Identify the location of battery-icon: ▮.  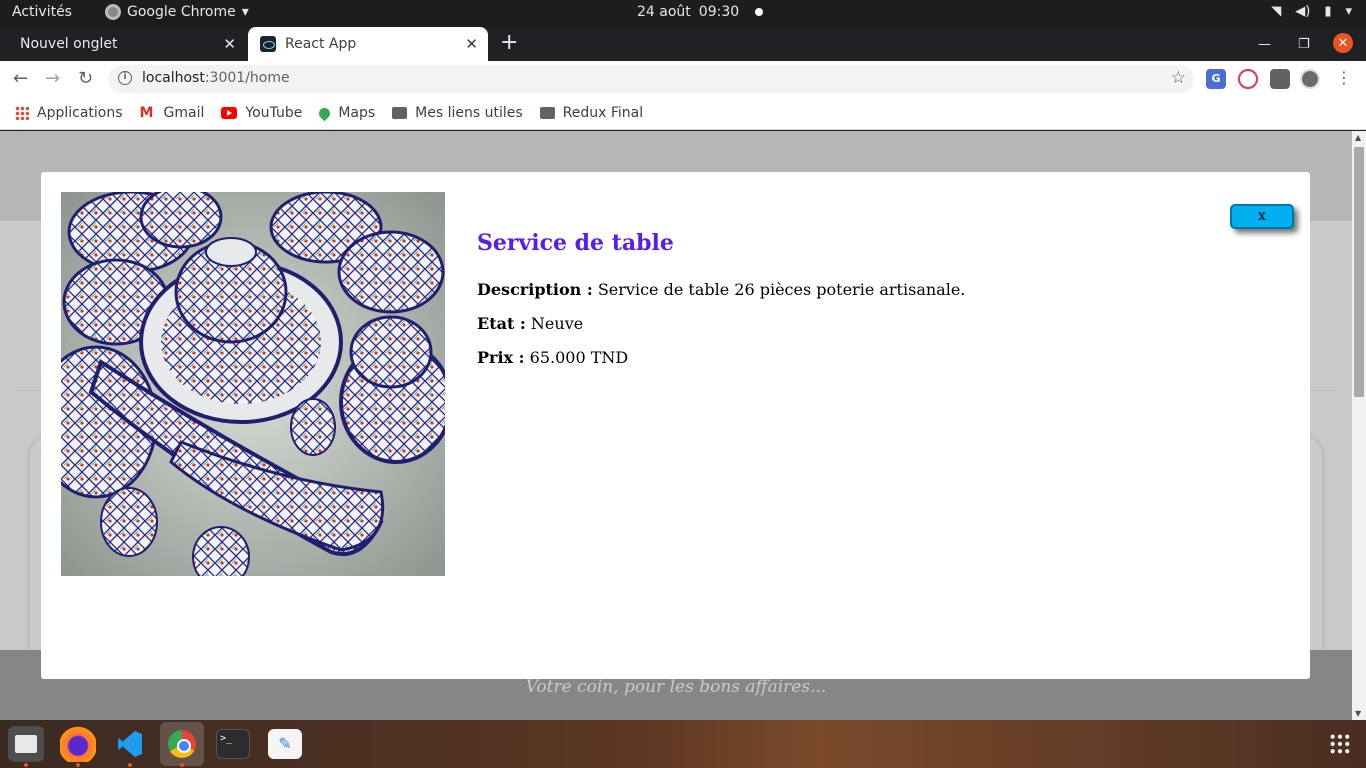
(1328, 11).